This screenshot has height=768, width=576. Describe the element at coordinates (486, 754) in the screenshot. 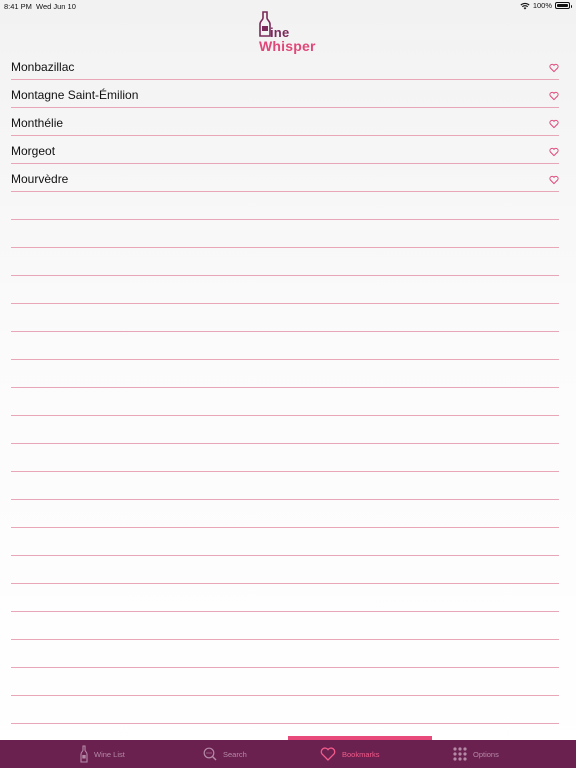

I see `tab-label: Options` at that location.